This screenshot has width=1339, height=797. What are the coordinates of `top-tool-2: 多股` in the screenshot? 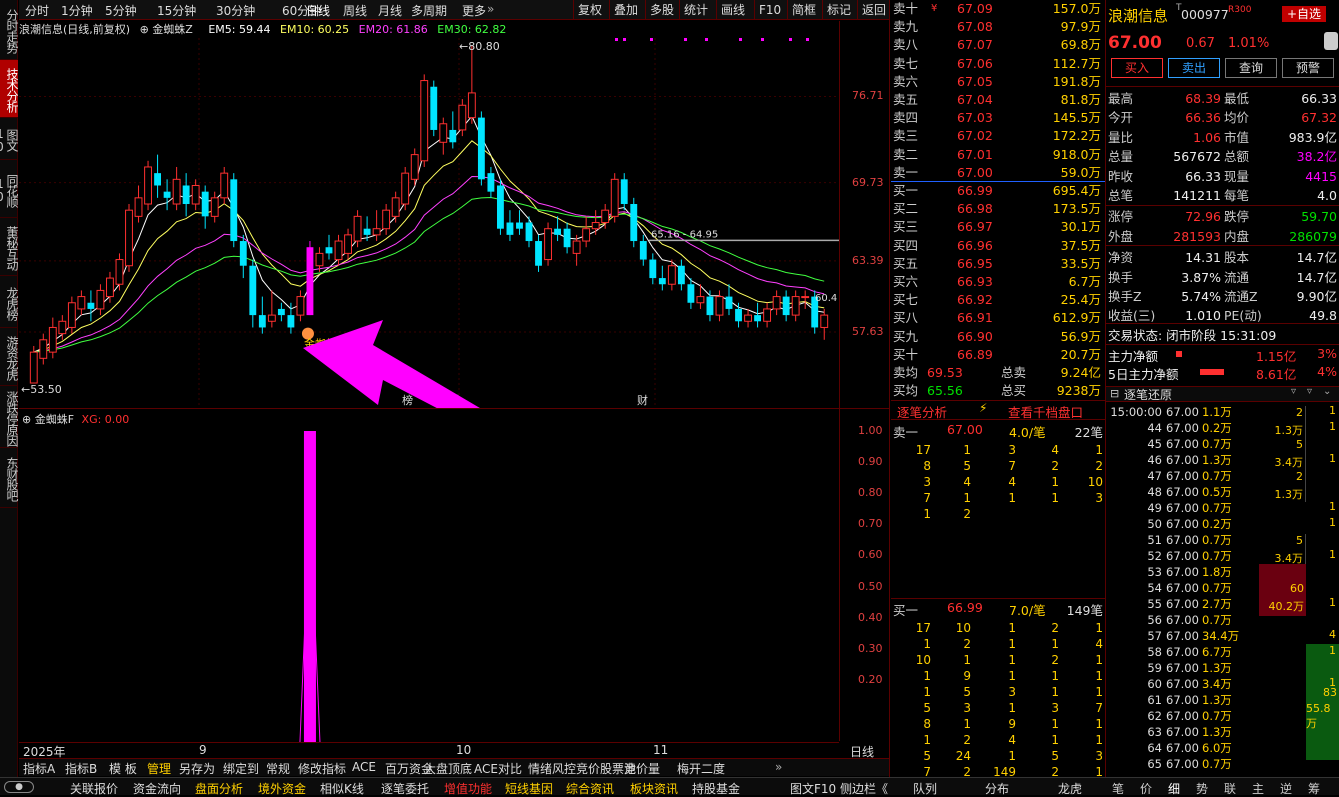 It's located at (661, 10).